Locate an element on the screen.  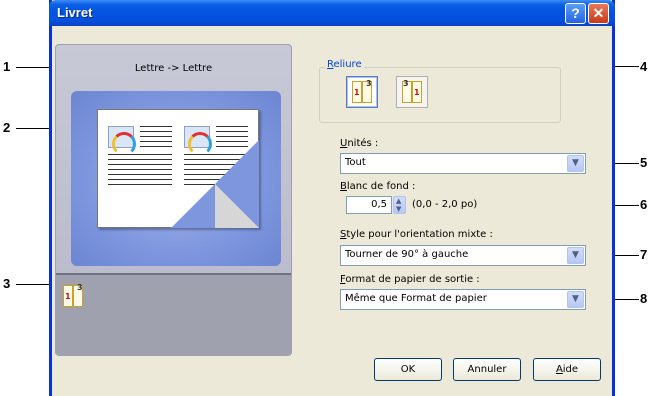
output-paper-dropdown: Même que Format de papier ▼ is located at coordinates (463, 299).